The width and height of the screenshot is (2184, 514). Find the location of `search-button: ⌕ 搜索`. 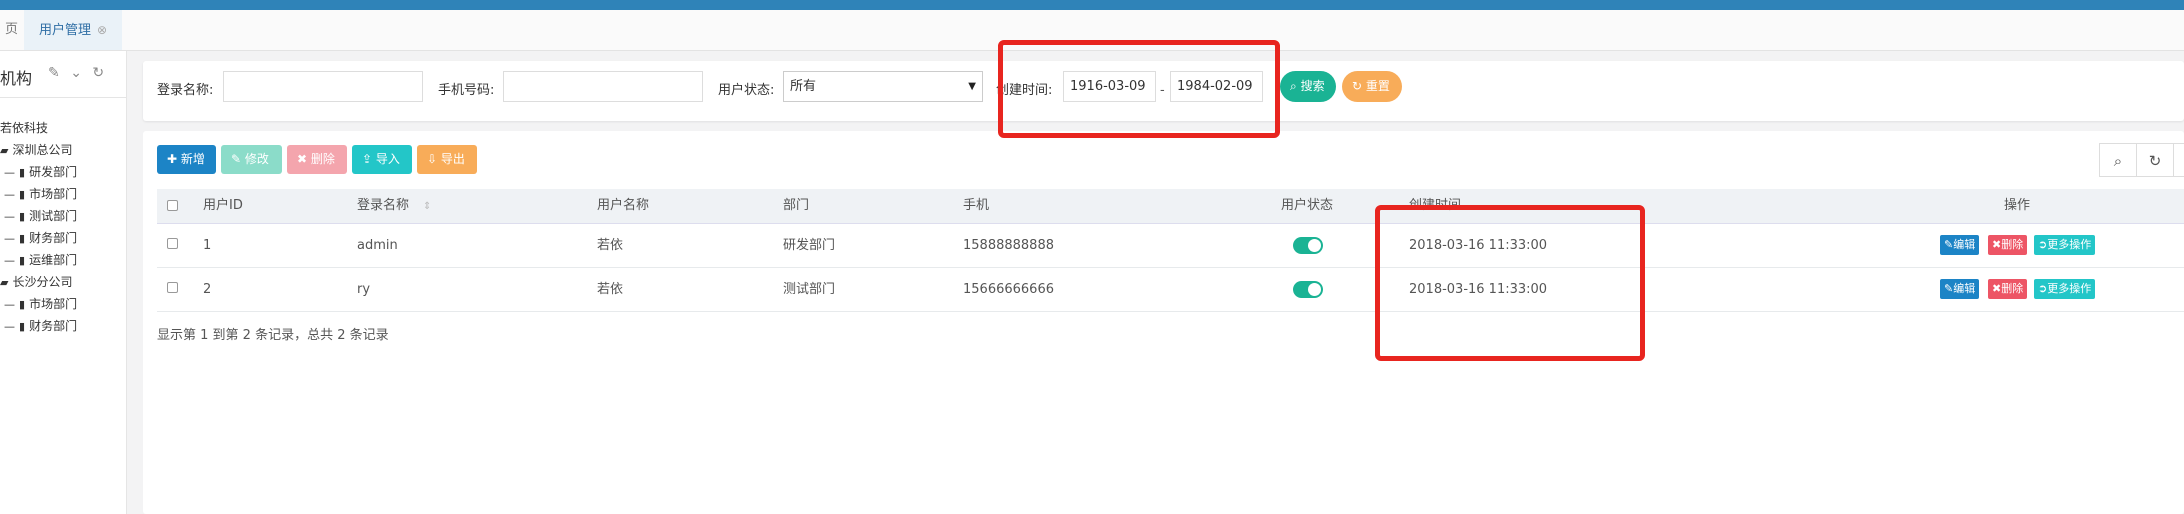

search-button: ⌕ 搜索 is located at coordinates (1308, 86).